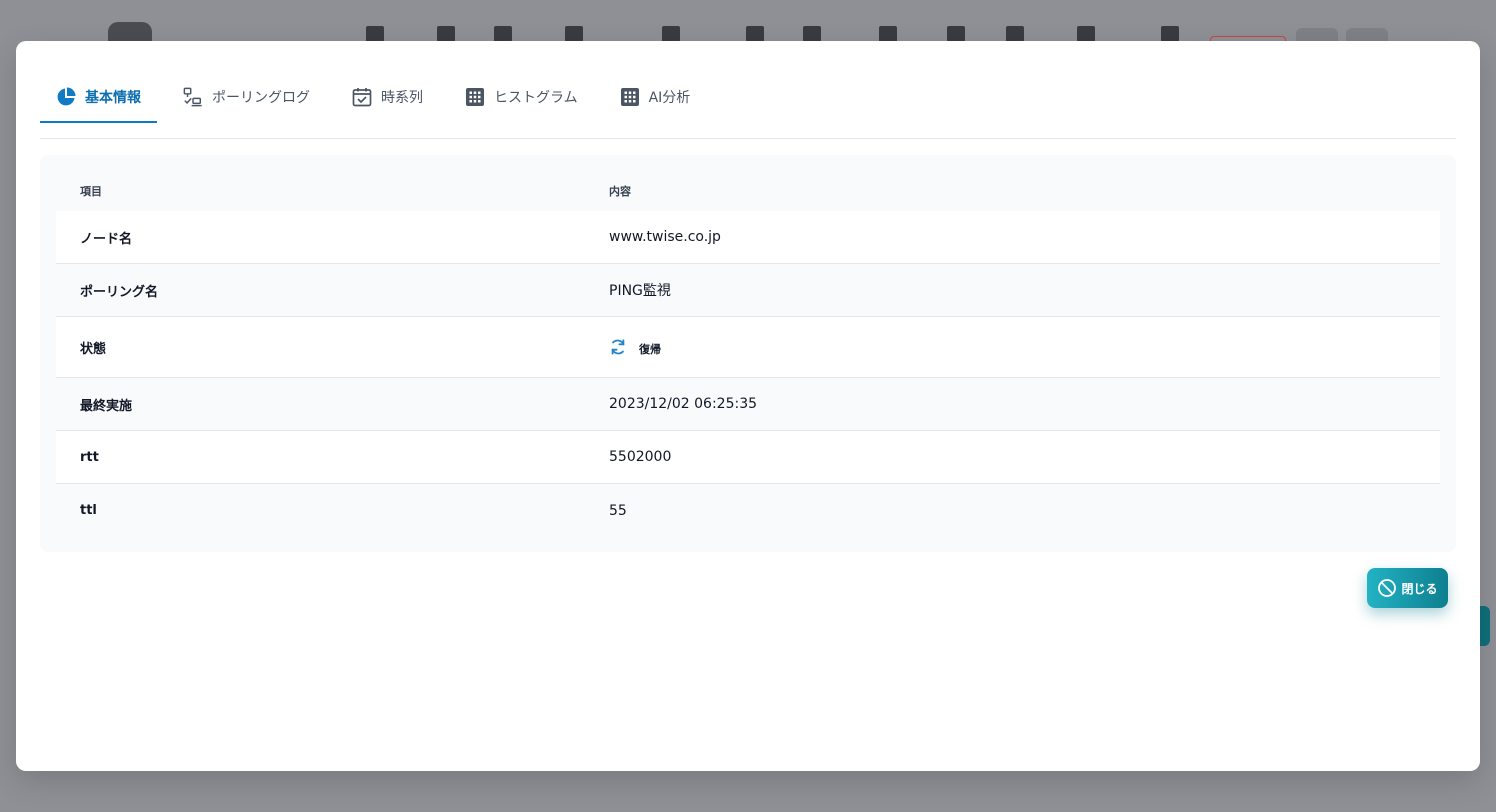 The width and height of the screenshot is (1496, 812). I want to click on close-button: 閉じる, so click(1407, 588).